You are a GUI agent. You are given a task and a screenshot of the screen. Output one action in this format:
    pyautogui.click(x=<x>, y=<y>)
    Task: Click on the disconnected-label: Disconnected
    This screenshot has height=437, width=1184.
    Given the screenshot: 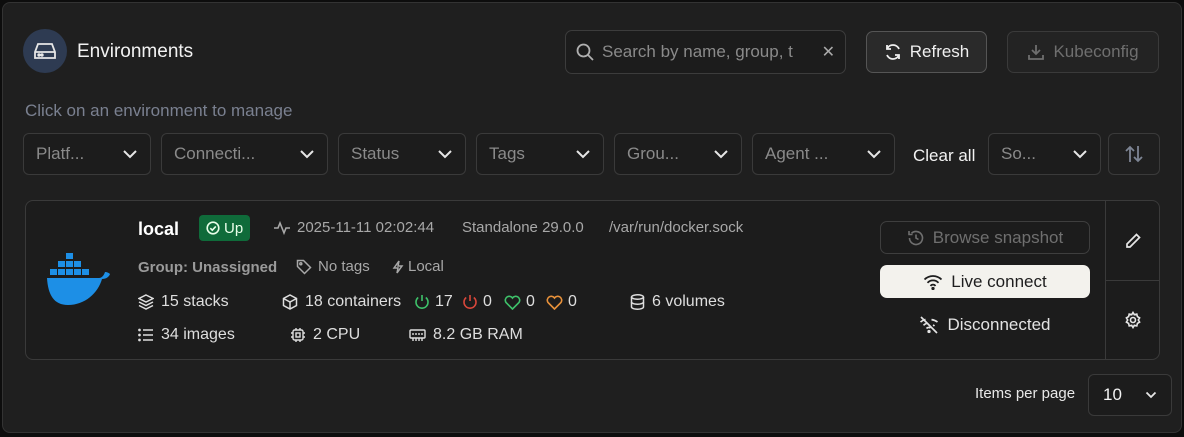 What is the action you would take?
    pyautogui.click(x=999, y=324)
    